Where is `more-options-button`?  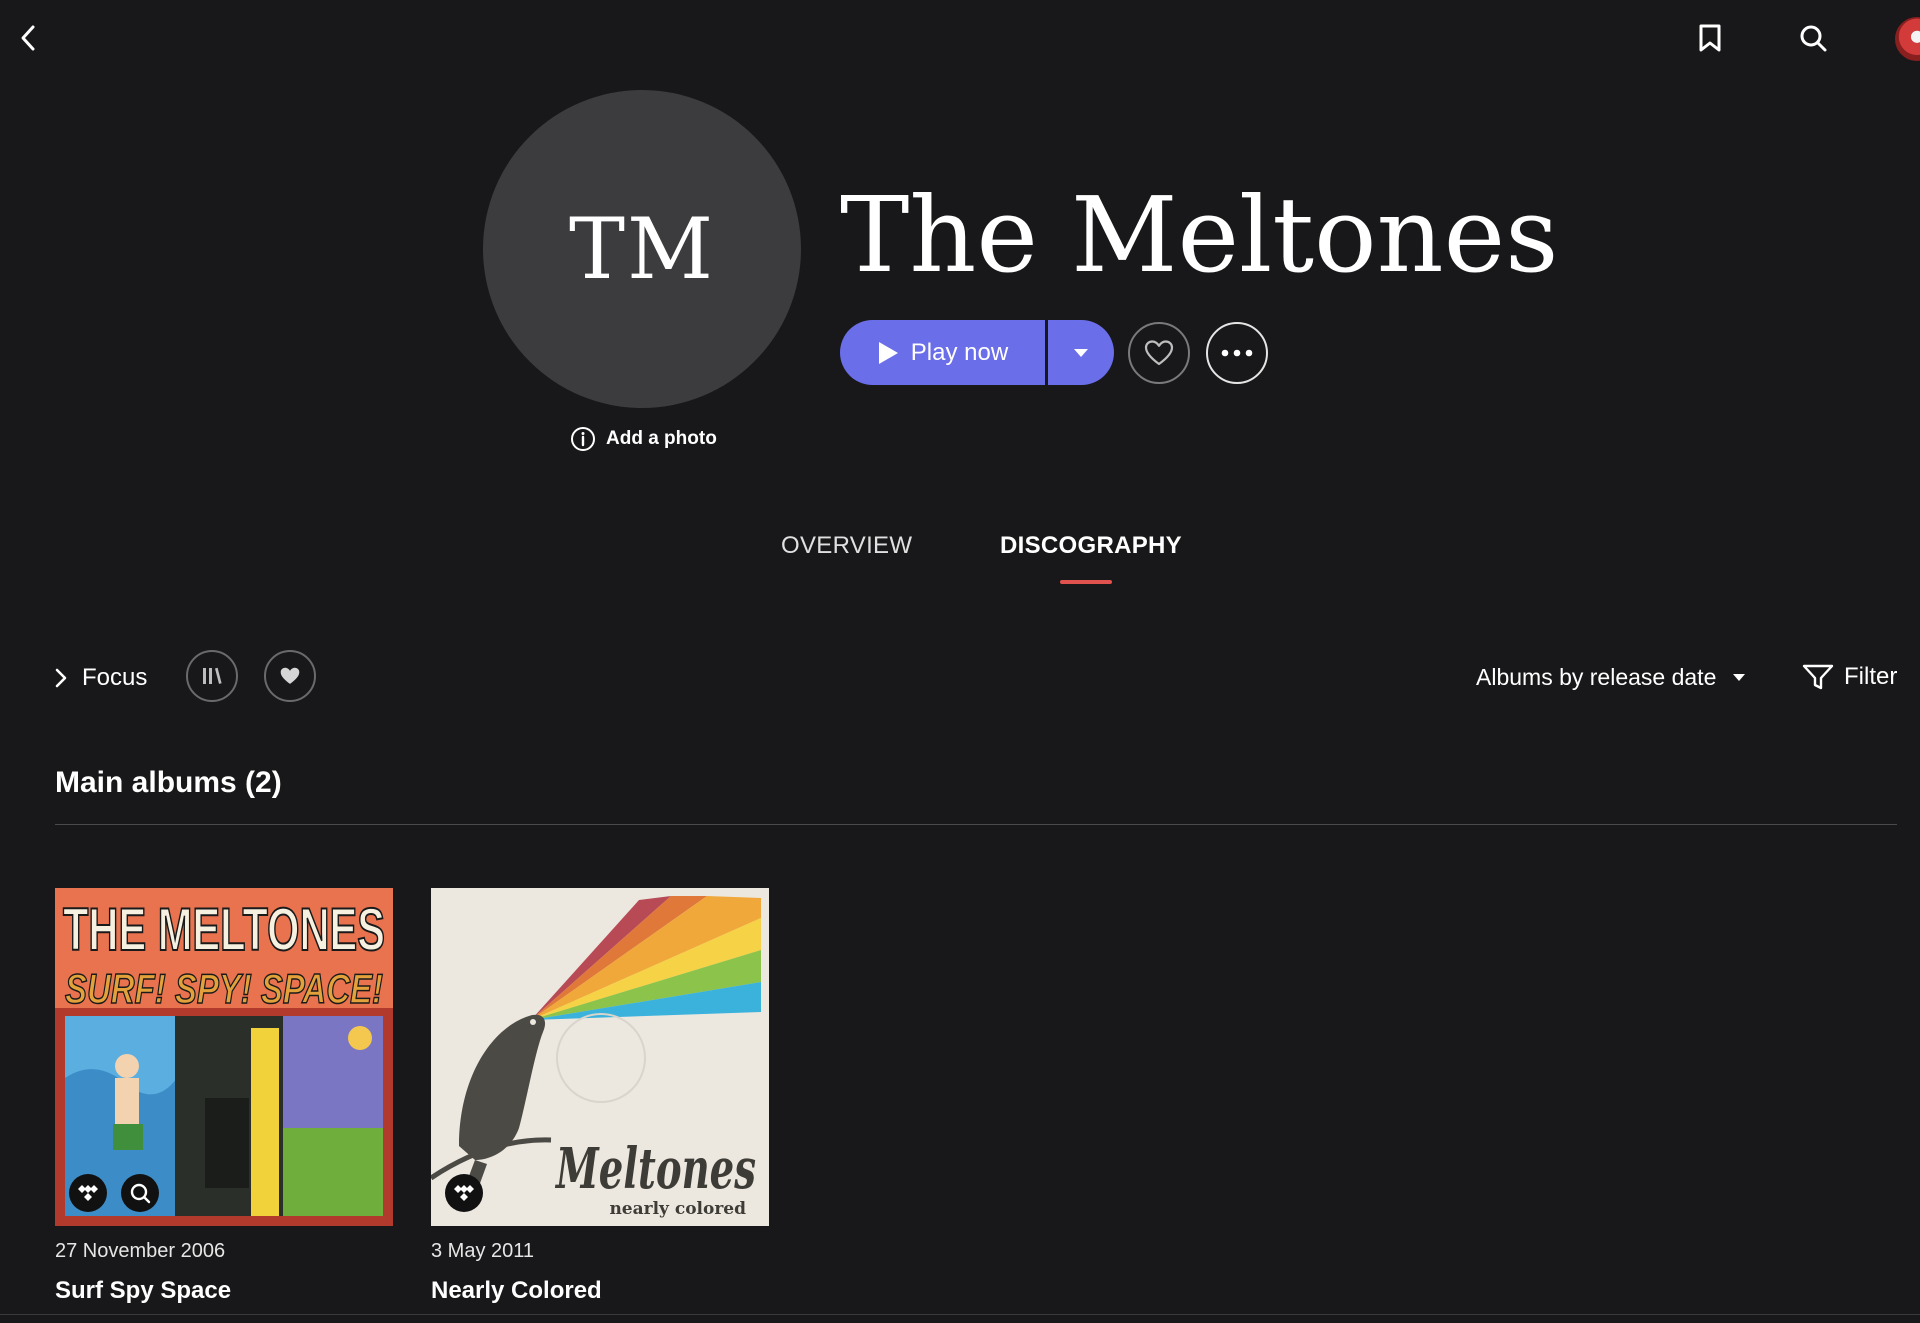
more-options-button is located at coordinates (1237, 352).